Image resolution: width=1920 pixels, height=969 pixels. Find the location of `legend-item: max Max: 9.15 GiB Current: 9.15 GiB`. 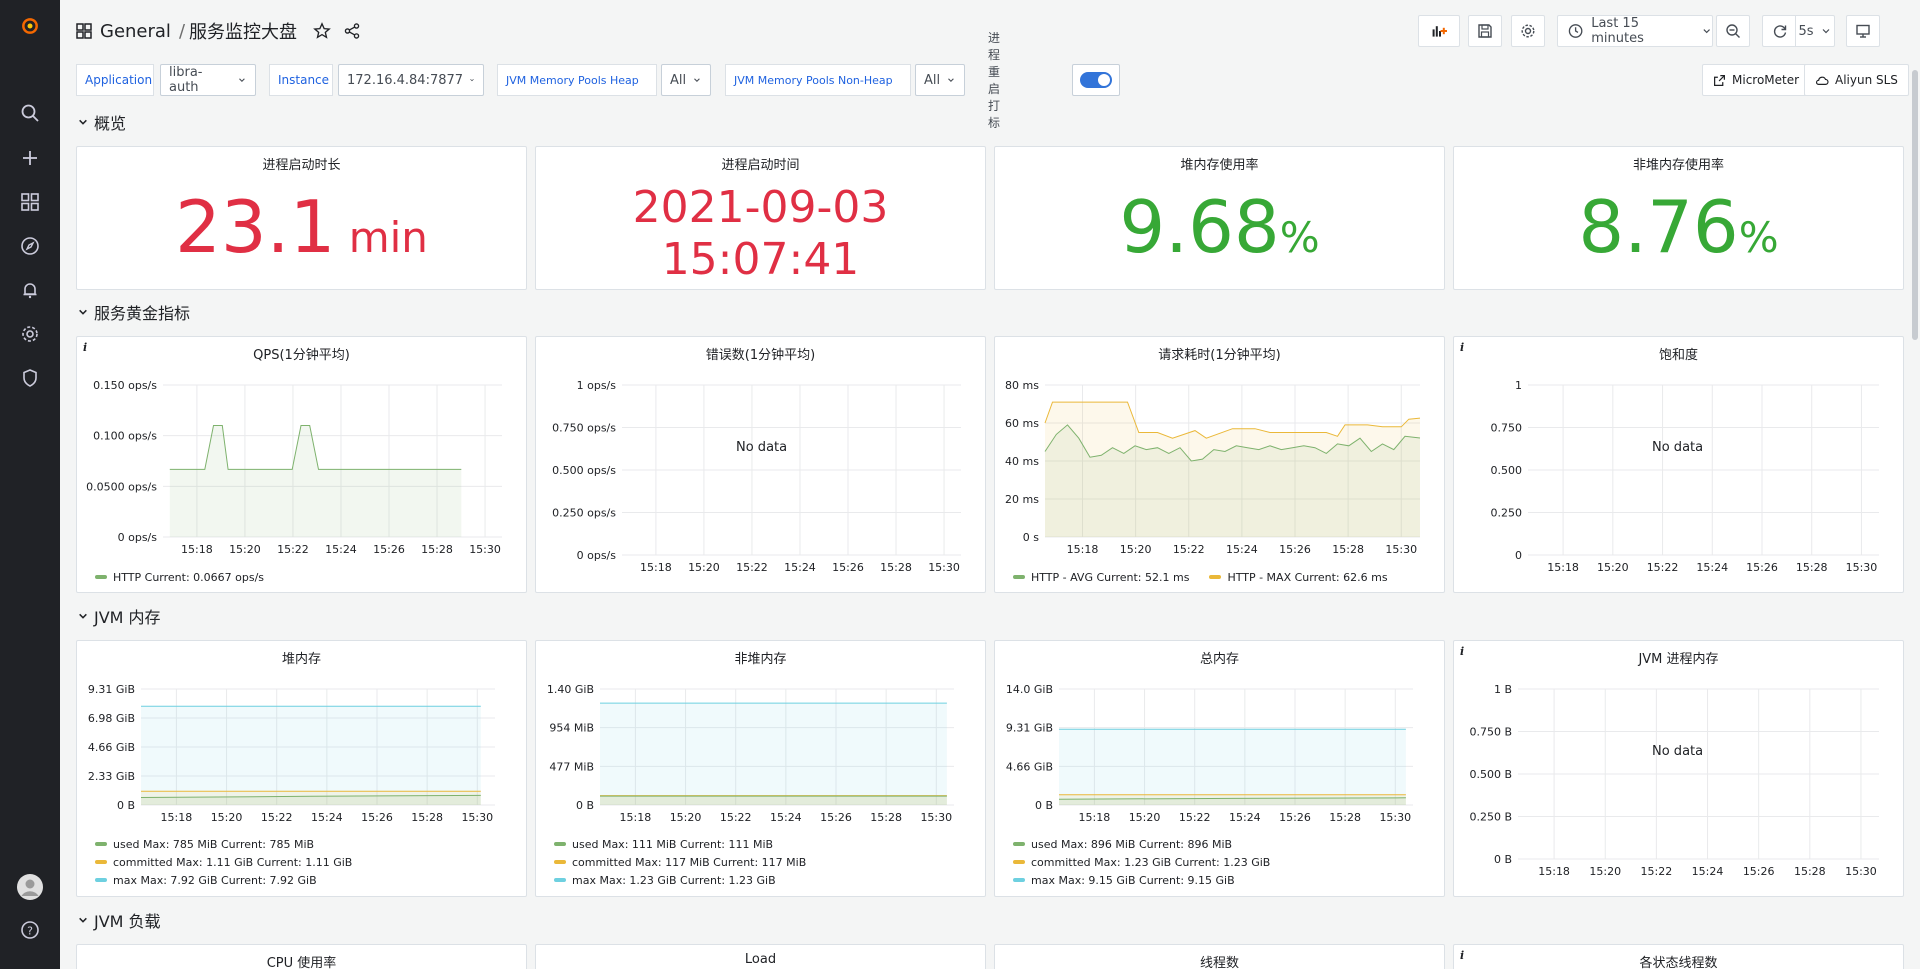

legend-item: max Max: 9.15 GiB Current: 9.15 GiB is located at coordinates (1141, 880).